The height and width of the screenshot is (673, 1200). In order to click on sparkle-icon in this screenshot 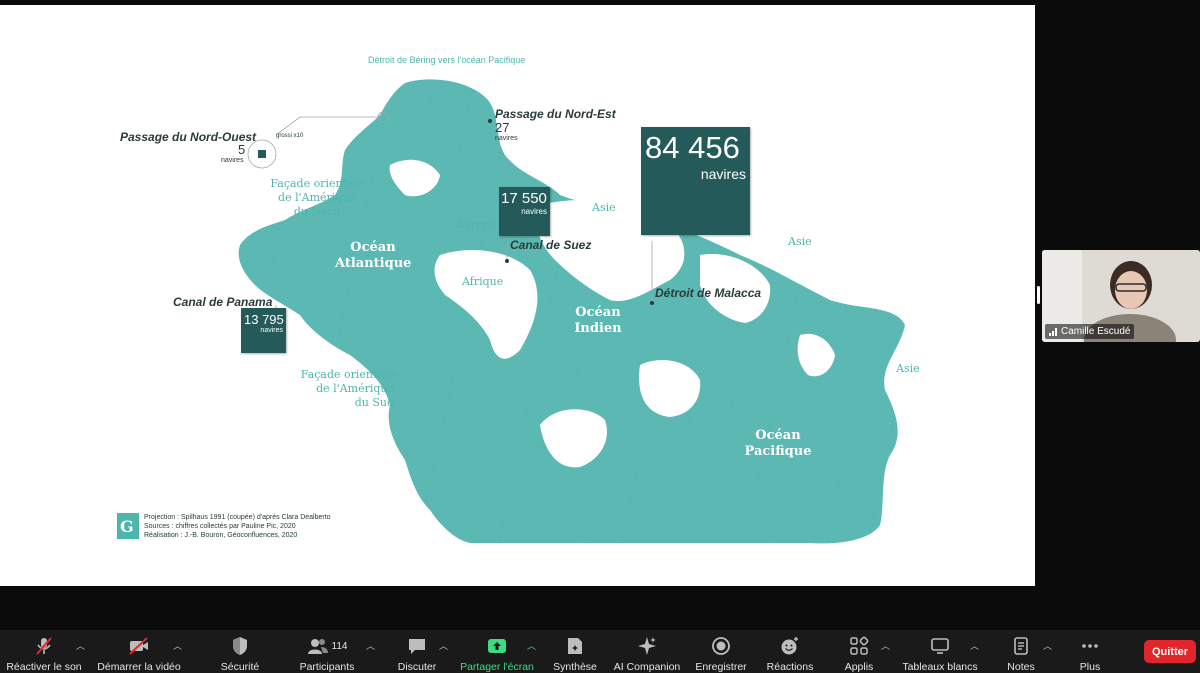, I will do `click(647, 646)`.